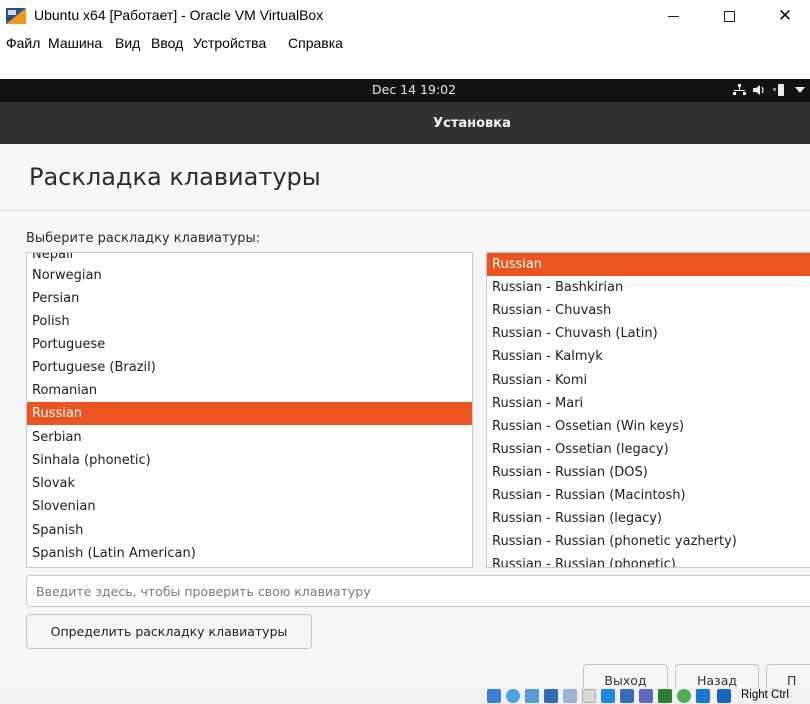 This screenshot has height=704, width=810. What do you see at coordinates (249, 298) in the screenshot?
I see `layout-item: Persian` at bounding box center [249, 298].